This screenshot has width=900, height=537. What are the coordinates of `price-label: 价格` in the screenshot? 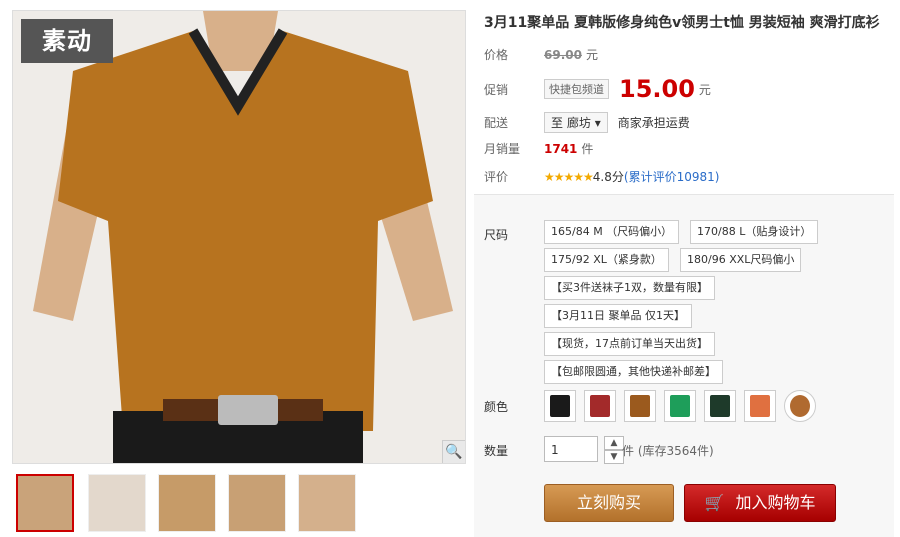 It's located at (496, 55).